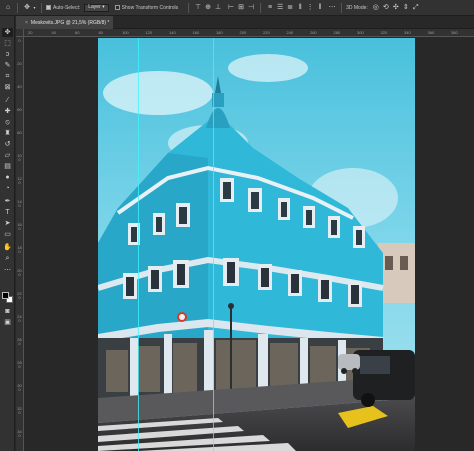 This screenshot has height=451, width=474. I want to click on auto-select-label: Auto-Select:, so click(67, 7).